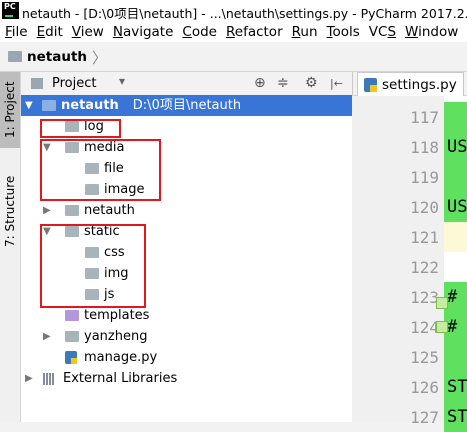 The height and width of the screenshot is (432, 467). I want to click on tree-item-path: D:\0项目\netauth, so click(187, 105).